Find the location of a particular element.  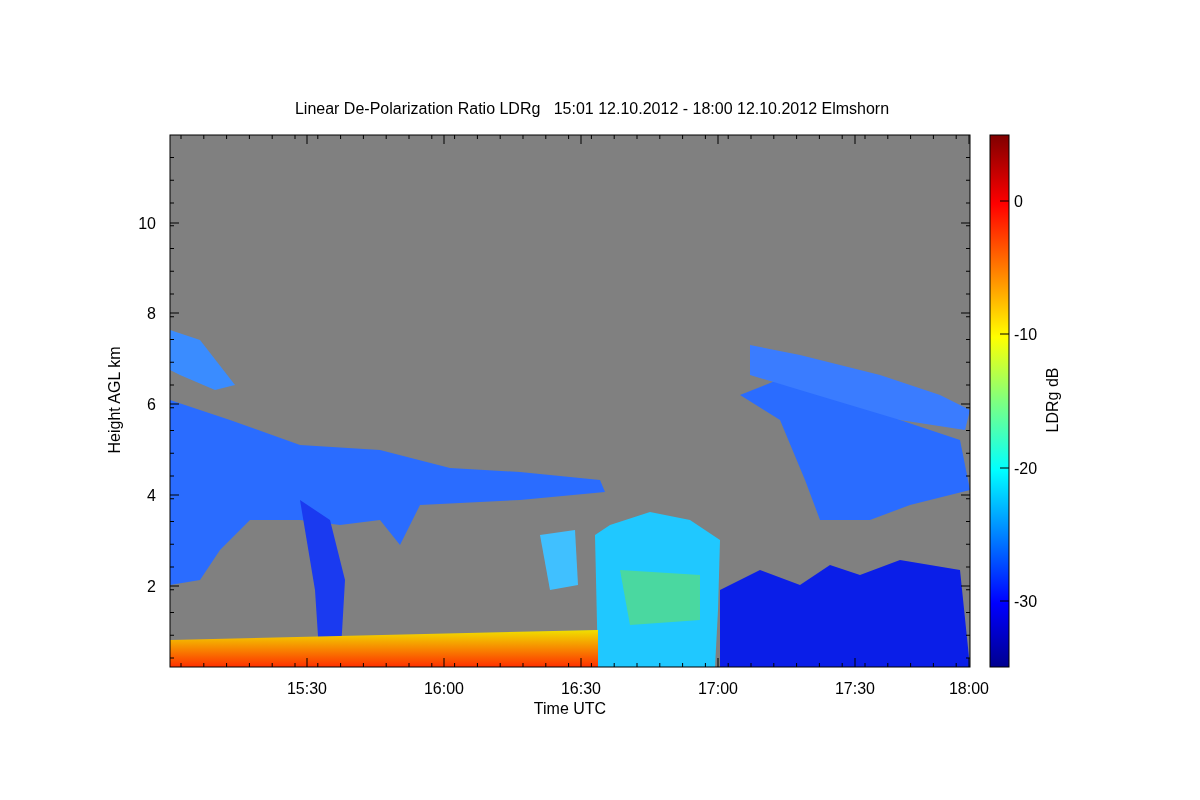

x-tick-label: 15:30 is located at coordinates (307, 688).